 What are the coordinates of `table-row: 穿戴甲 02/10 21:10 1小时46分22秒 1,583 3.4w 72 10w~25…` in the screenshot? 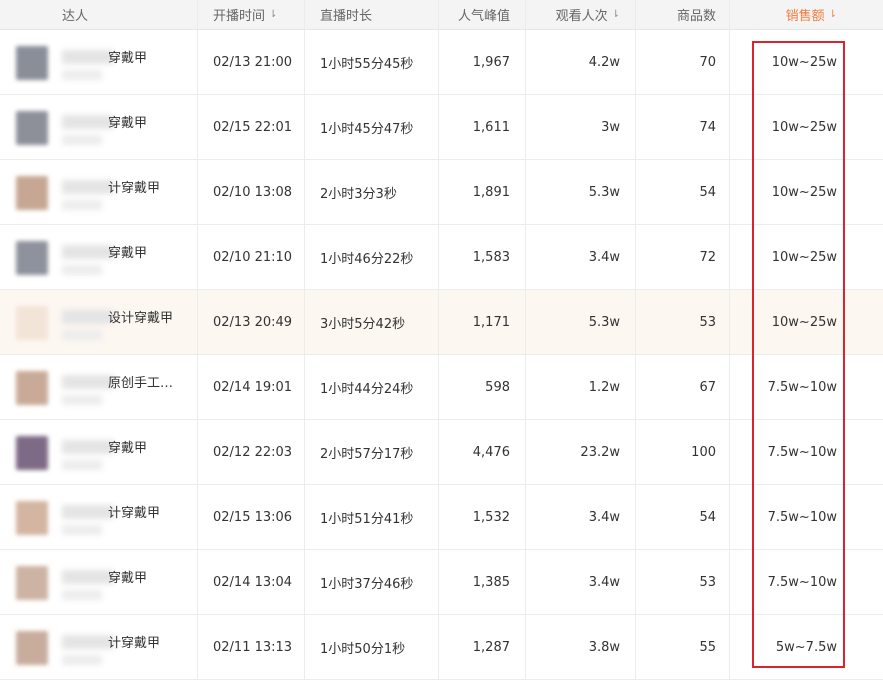 It's located at (441, 257).